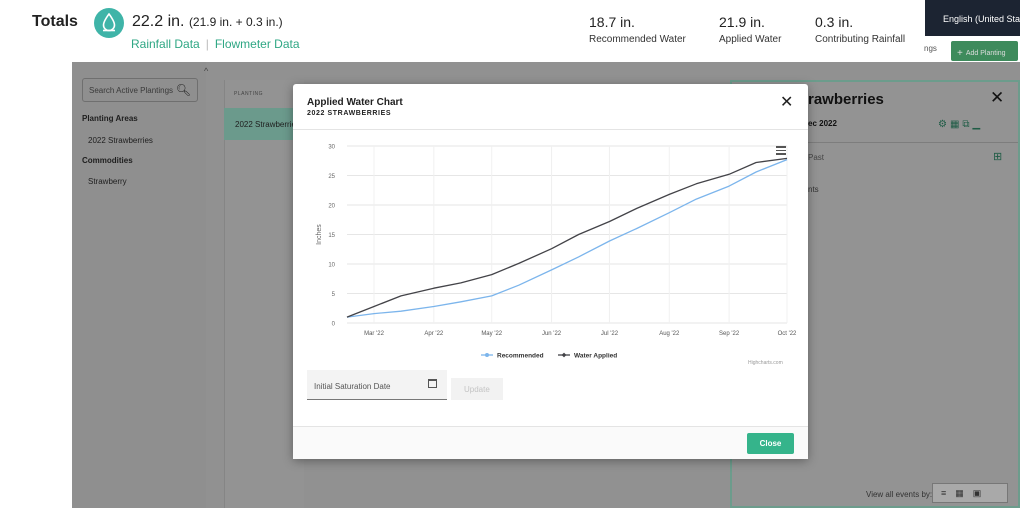  I want to click on y-tick-label: 30, so click(331, 148).